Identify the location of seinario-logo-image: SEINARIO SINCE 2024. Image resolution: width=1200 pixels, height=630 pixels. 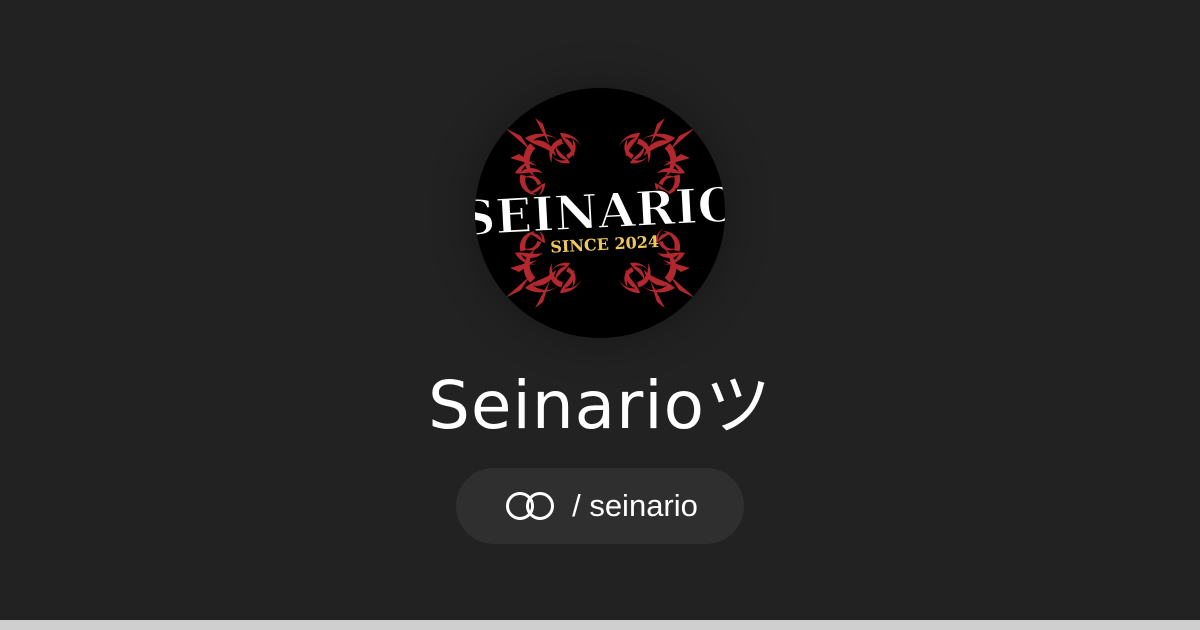
(600, 213).